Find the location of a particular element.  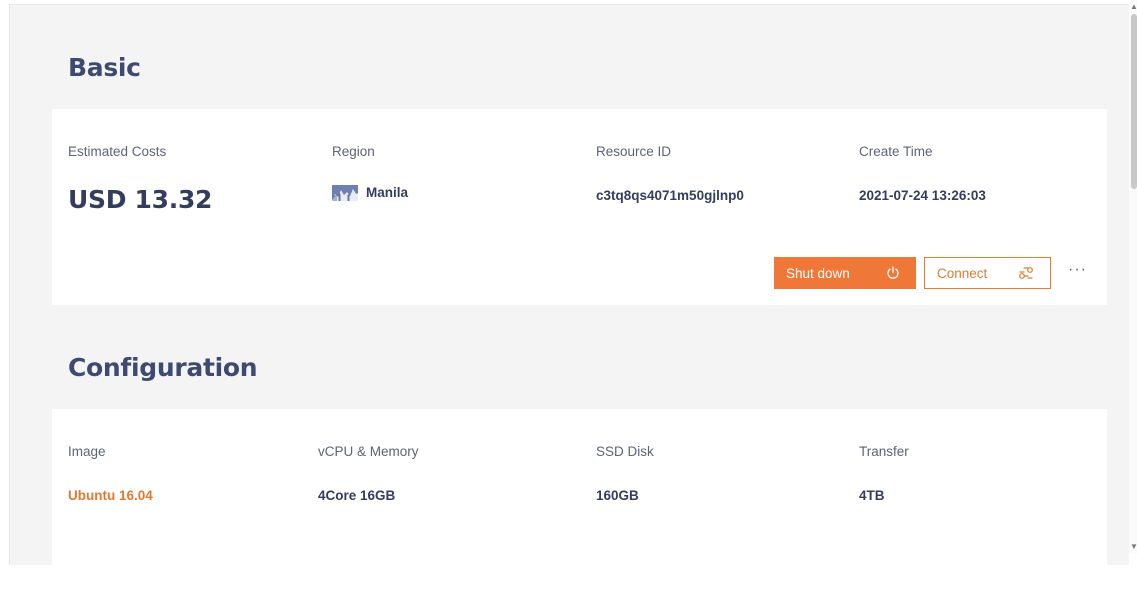

scroll-down-arrow-icon: ▼ is located at coordinates (1133, 546).